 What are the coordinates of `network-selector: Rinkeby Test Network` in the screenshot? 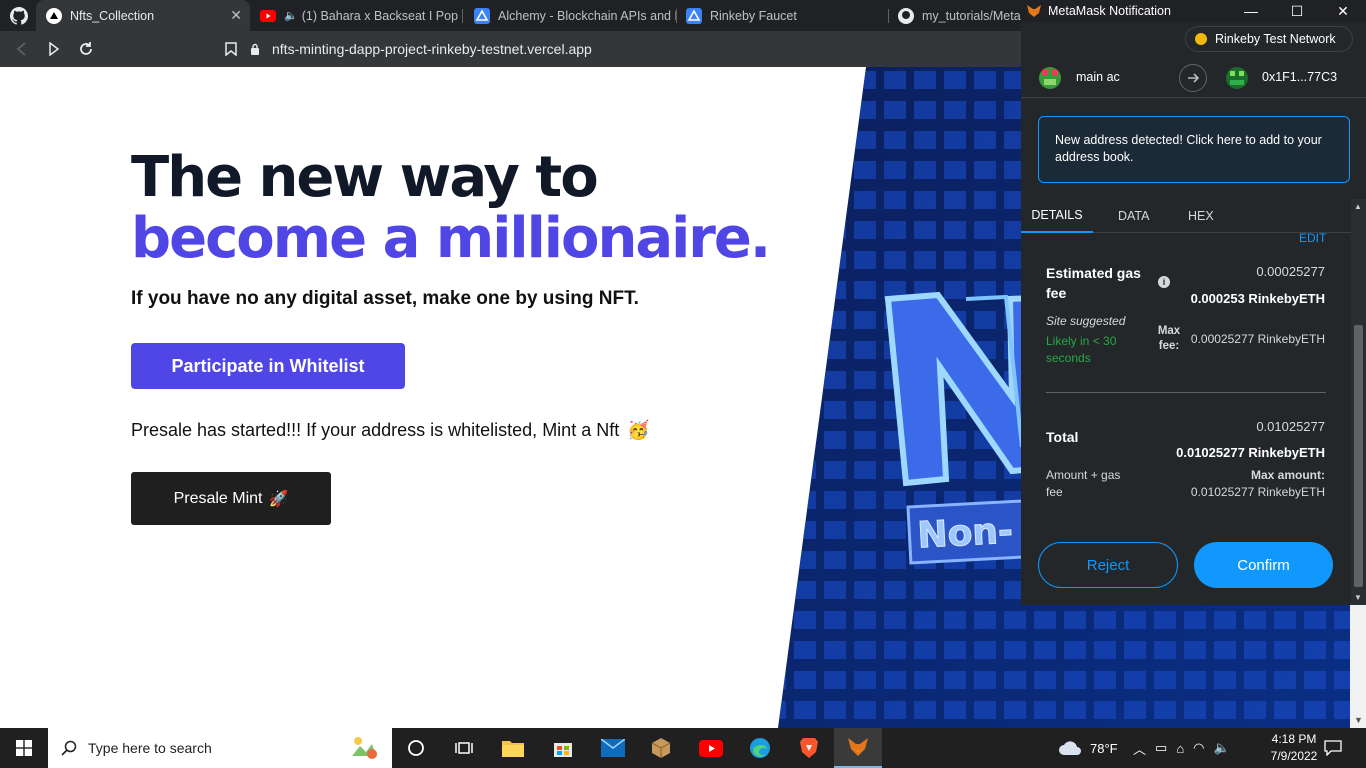 It's located at (1269, 39).